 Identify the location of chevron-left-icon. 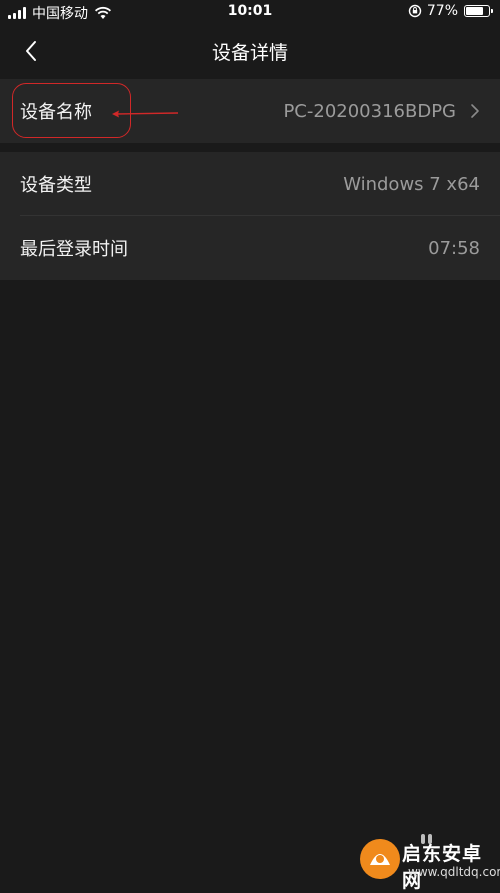
(31, 51).